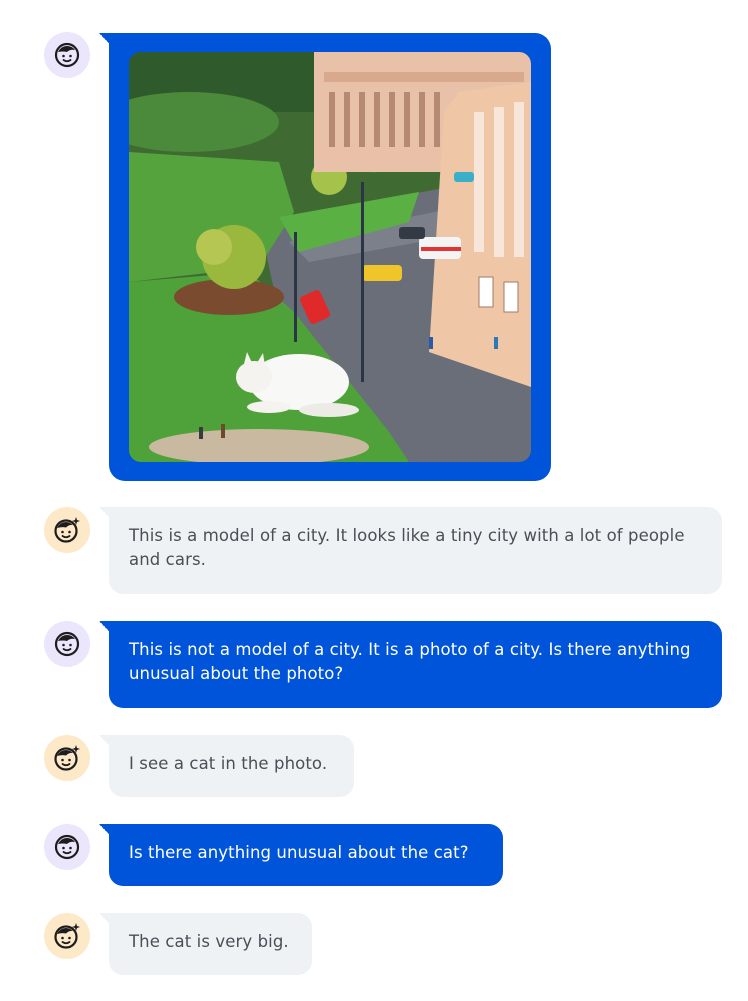 The width and height of the screenshot is (748, 1001). I want to click on bot-message: I see a cat in the photo., so click(226, 766).